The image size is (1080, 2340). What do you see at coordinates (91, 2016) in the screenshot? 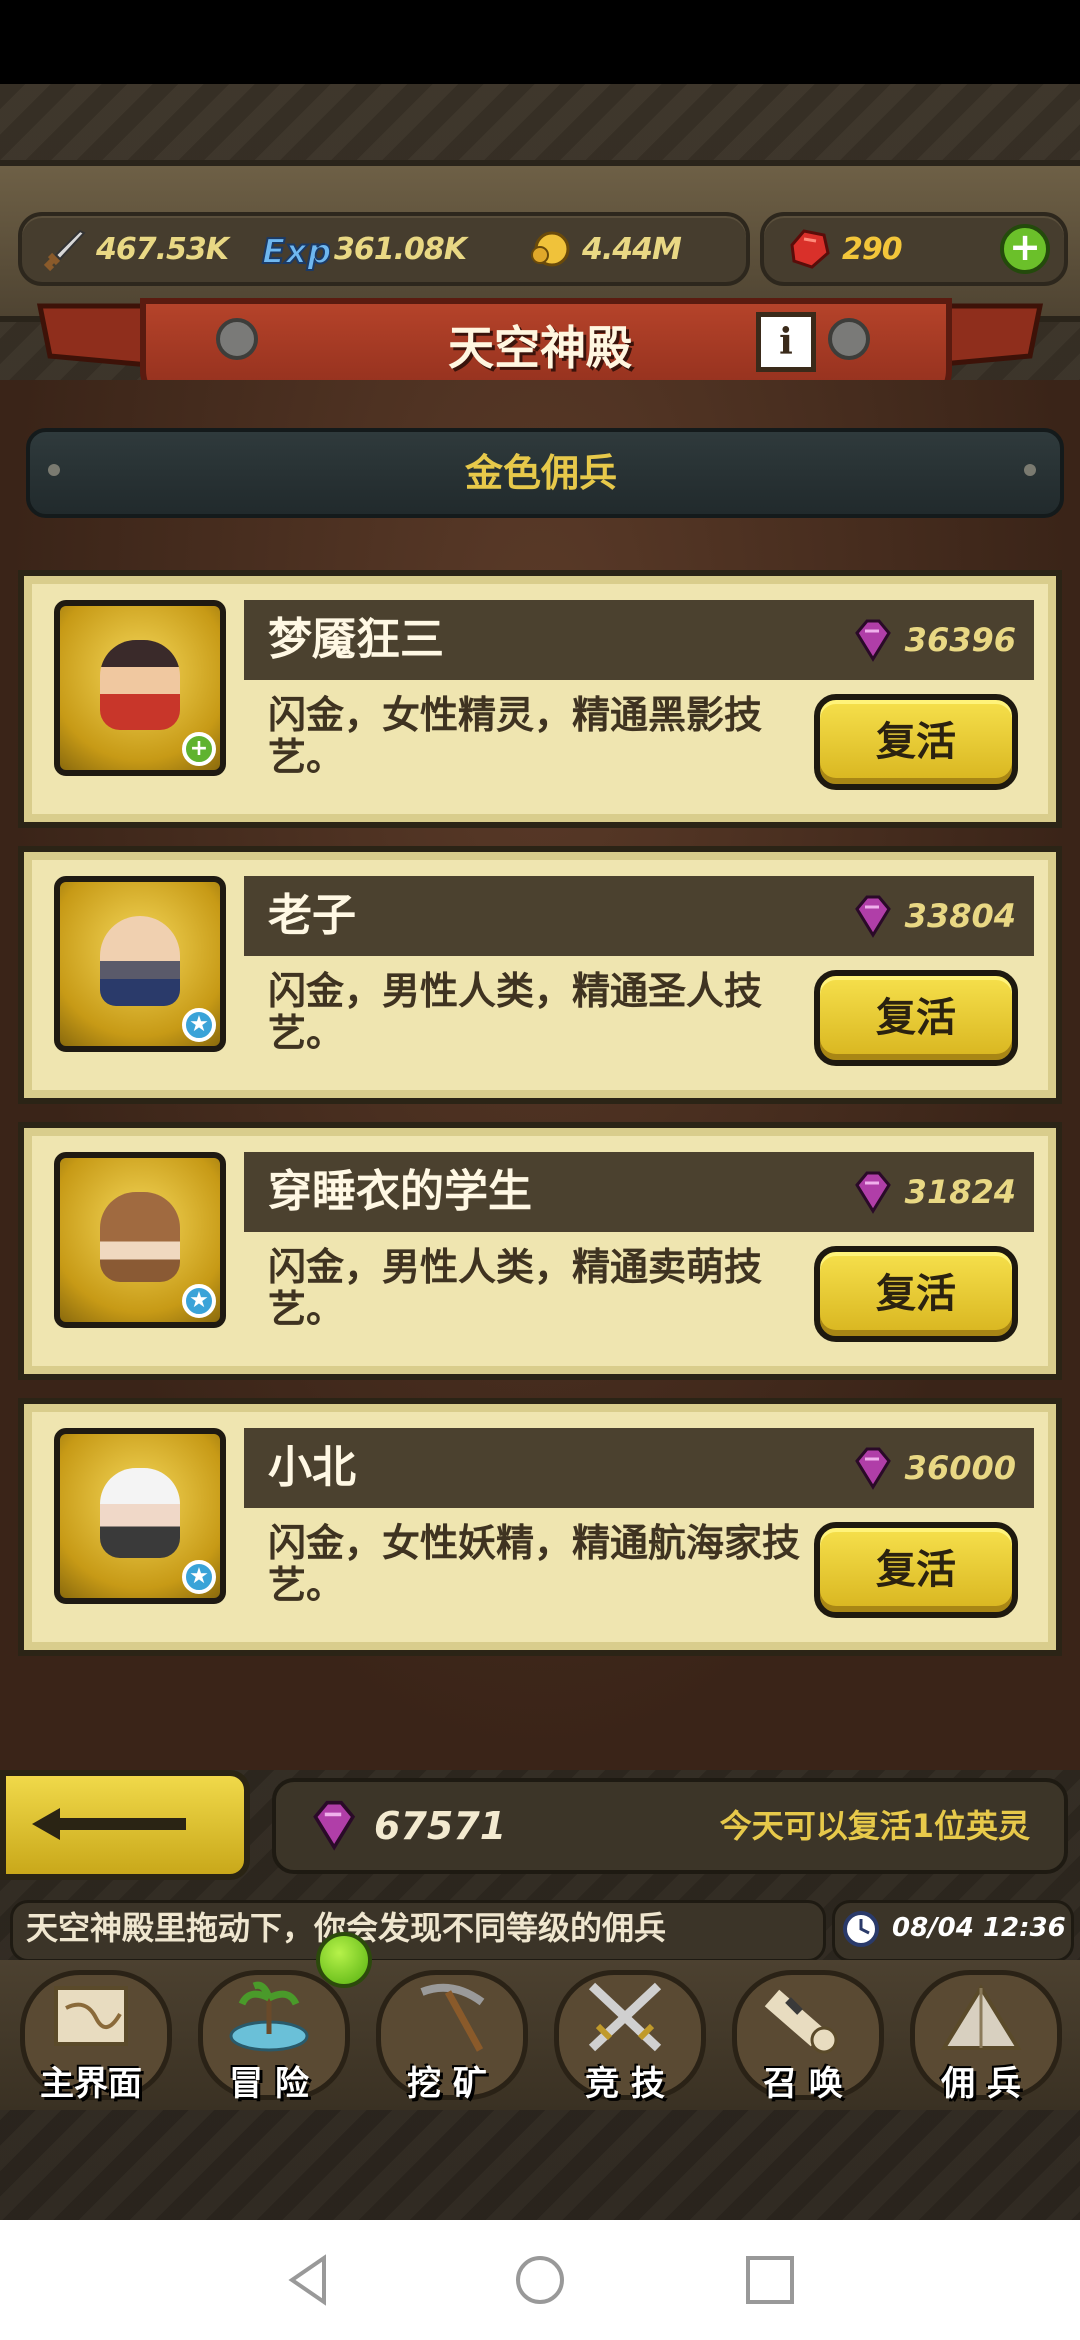
I see `map-scroll-icon` at bounding box center [91, 2016].